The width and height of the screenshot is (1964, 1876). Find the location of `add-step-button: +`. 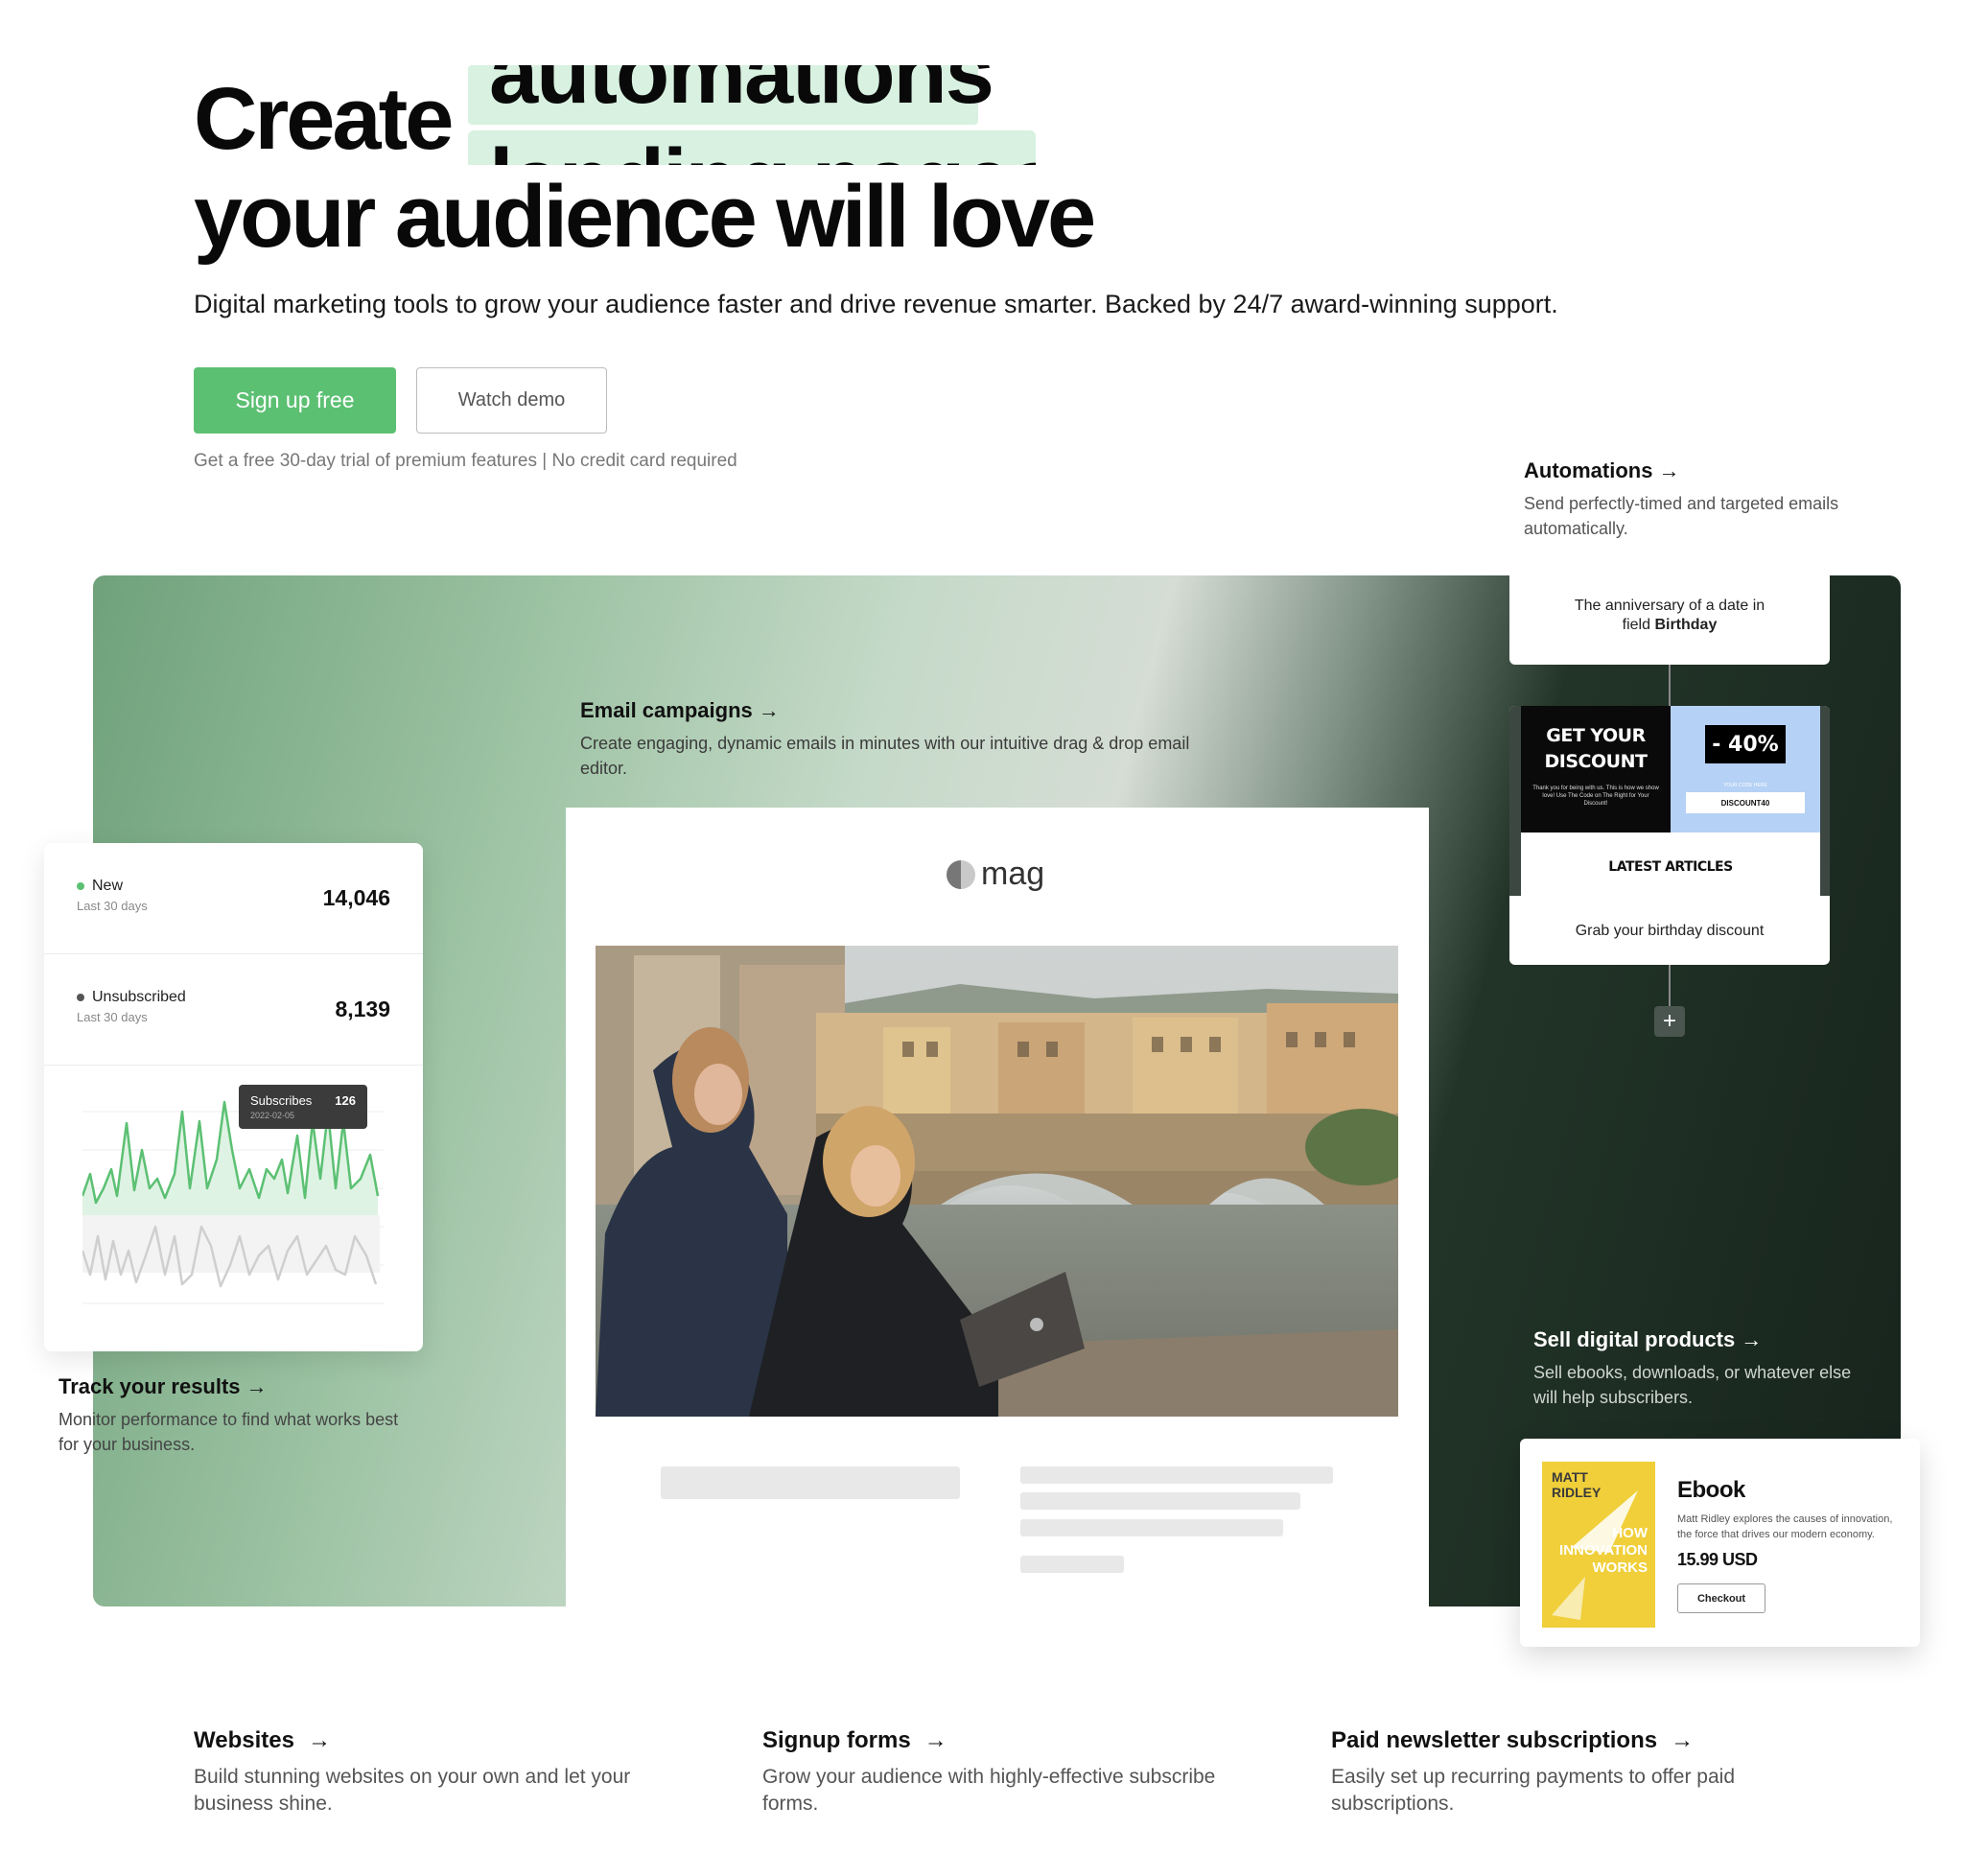

add-step-button: + is located at coordinates (1669, 1021).